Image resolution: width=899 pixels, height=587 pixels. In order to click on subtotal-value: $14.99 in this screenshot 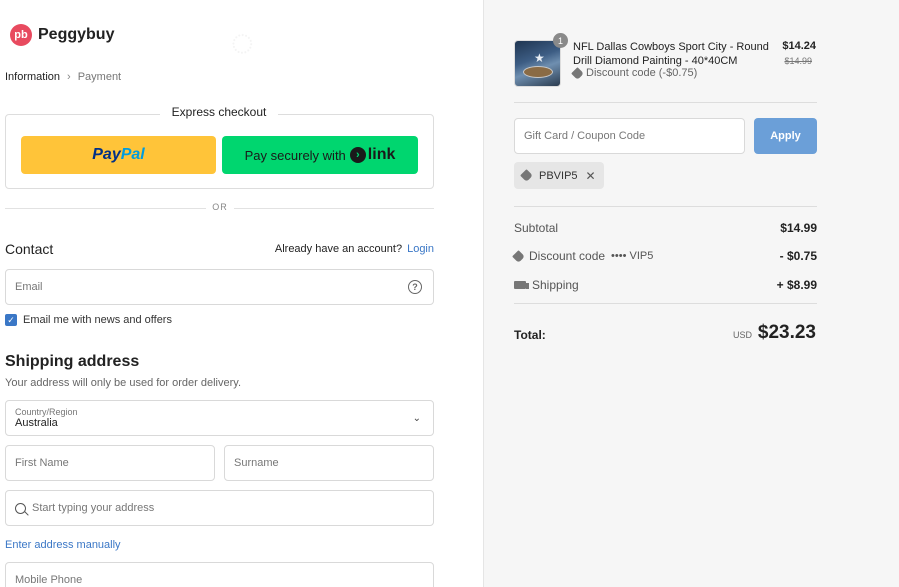, I will do `click(798, 228)`.